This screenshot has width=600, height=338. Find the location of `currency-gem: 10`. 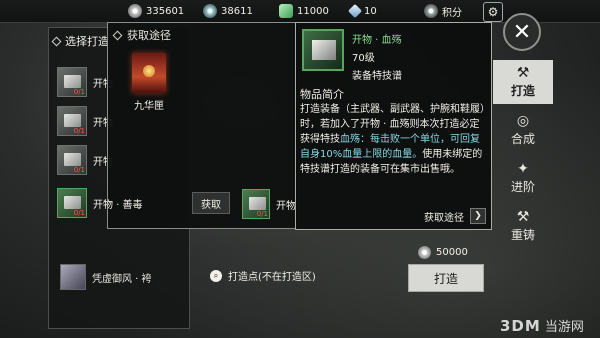

currency-gem: 10 is located at coordinates (362, 11).